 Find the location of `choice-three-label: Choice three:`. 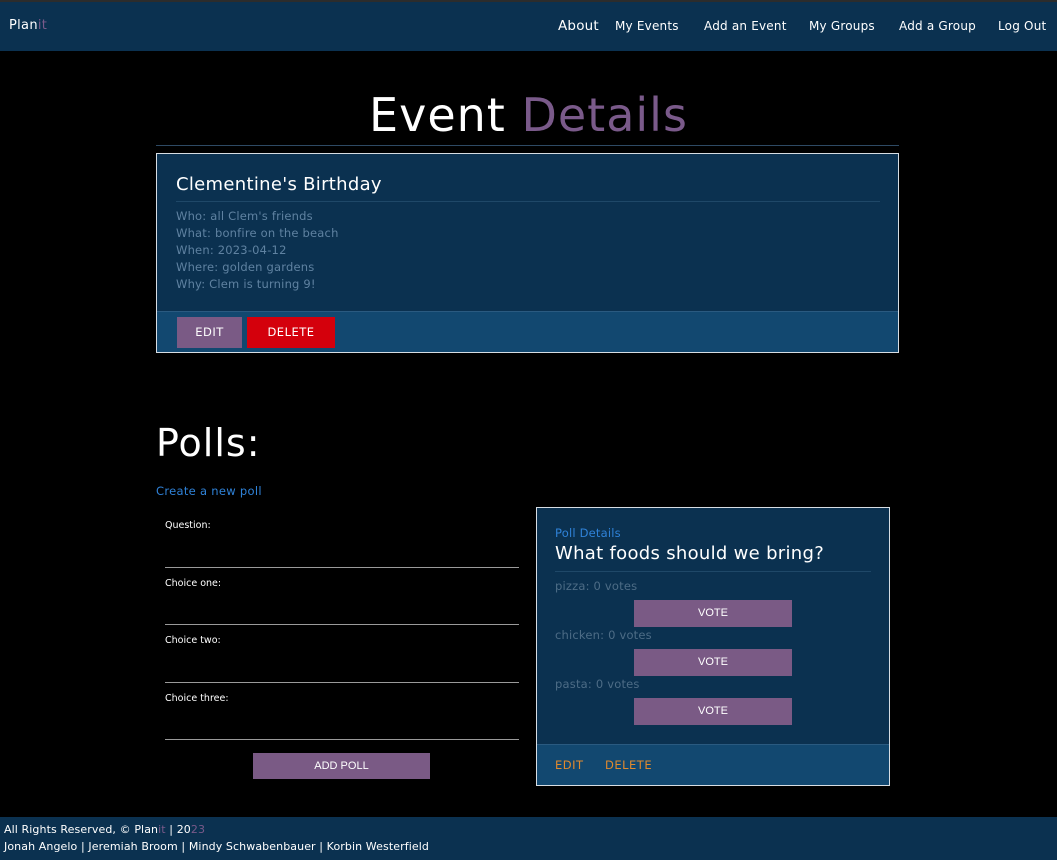

choice-three-label: Choice three: is located at coordinates (197, 698).